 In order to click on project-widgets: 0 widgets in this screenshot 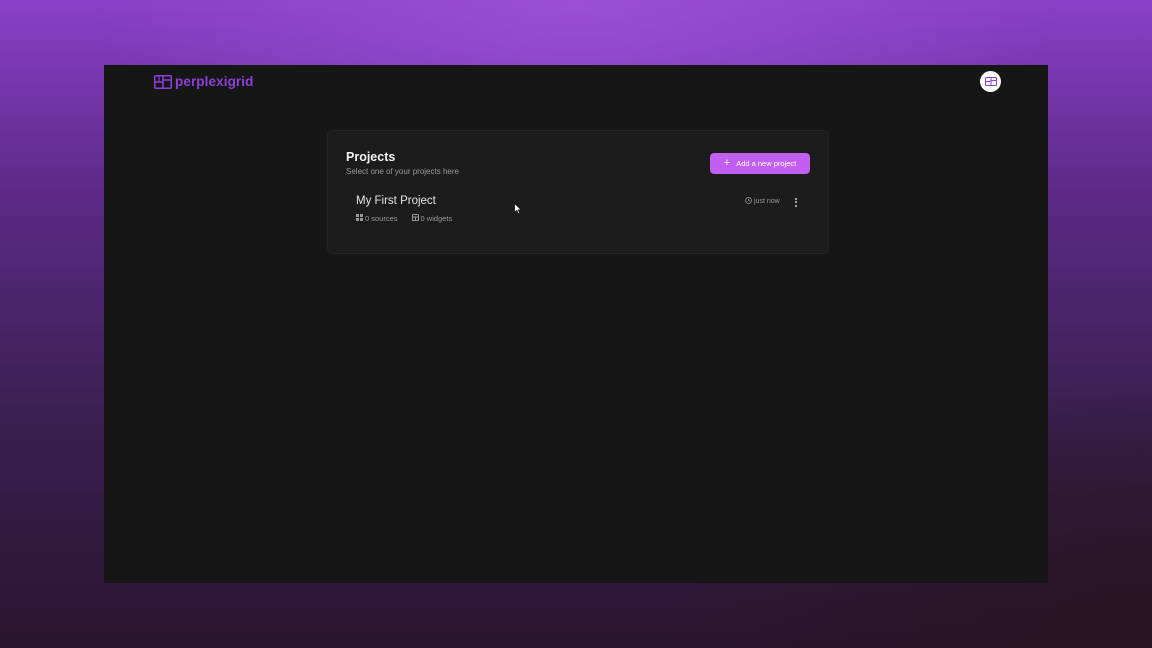, I will do `click(432, 218)`.